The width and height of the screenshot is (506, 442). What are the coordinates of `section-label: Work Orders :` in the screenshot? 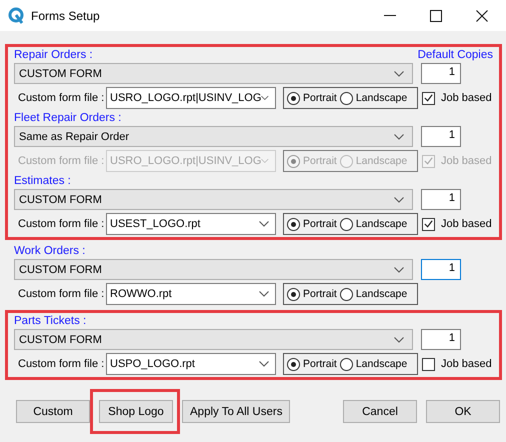 It's located at (50, 251).